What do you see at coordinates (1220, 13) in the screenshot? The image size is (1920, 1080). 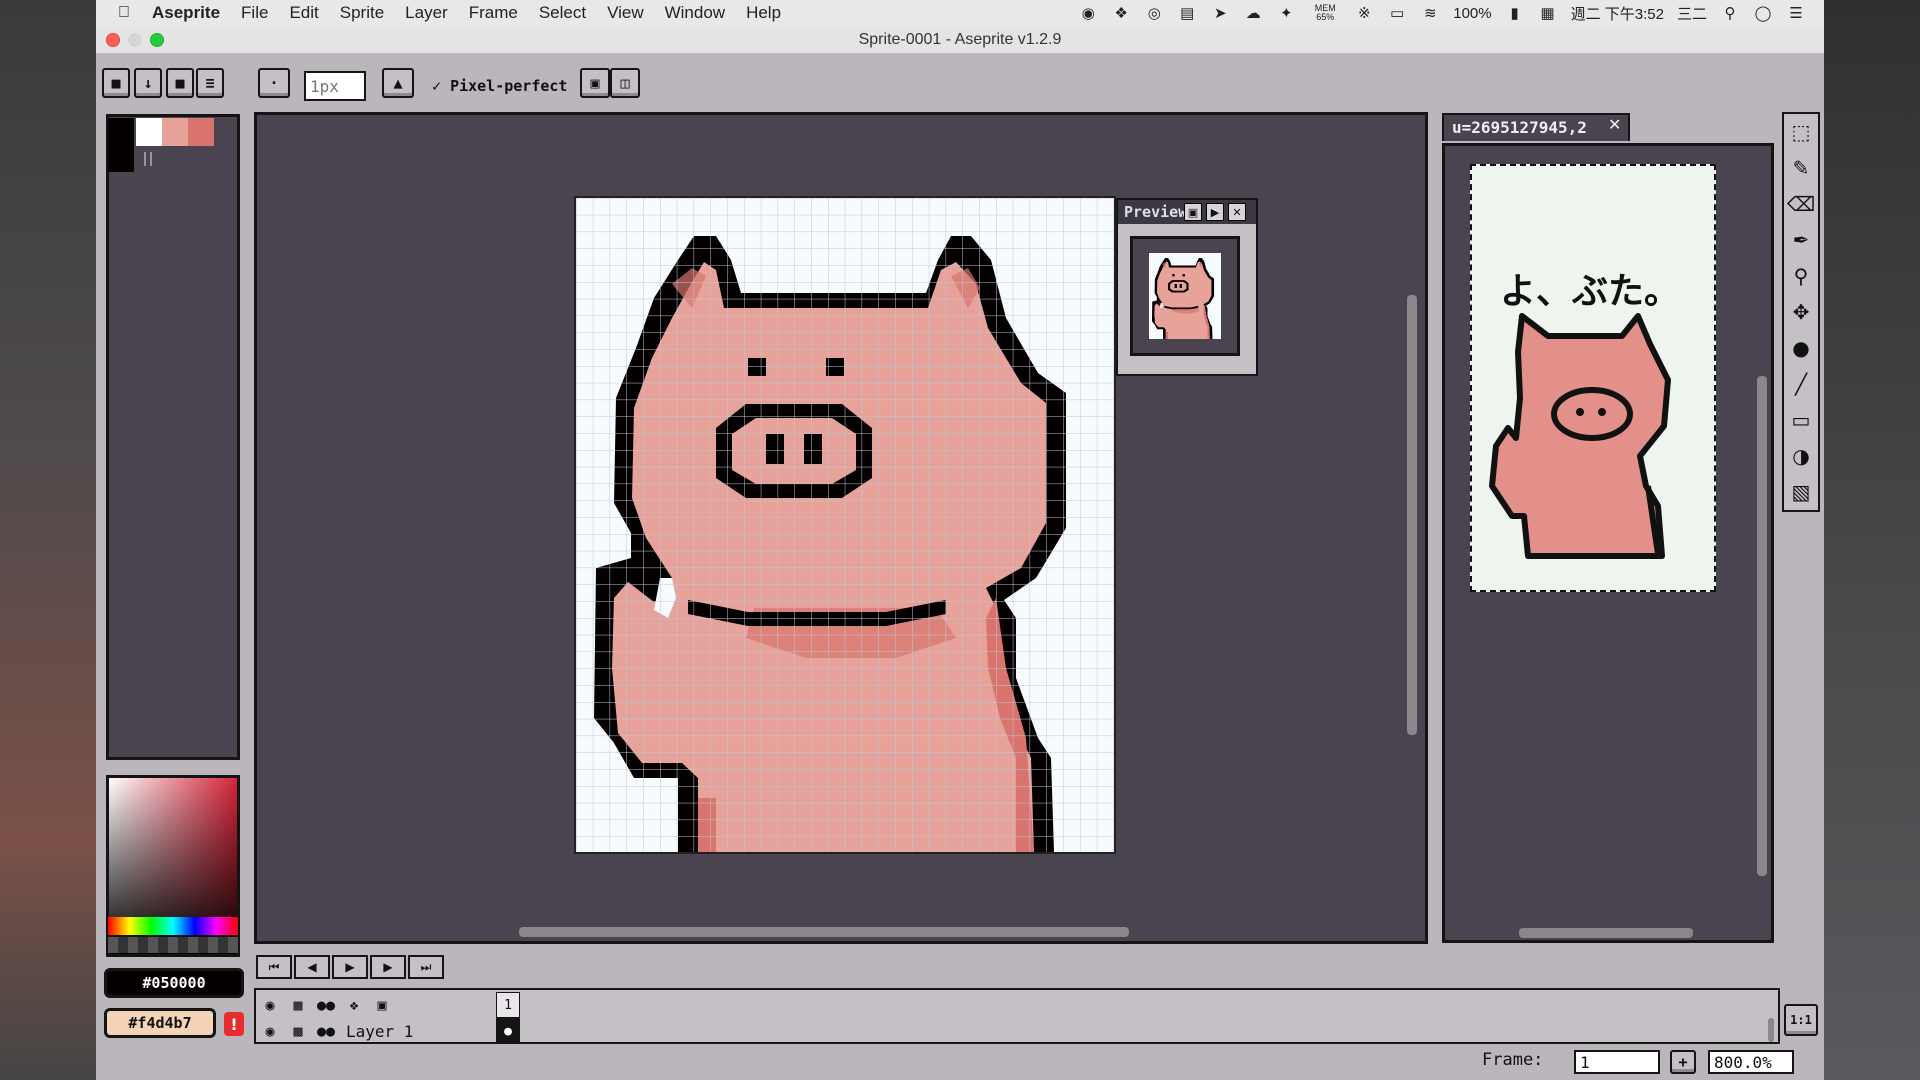 I see `send-icon: ➤` at bounding box center [1220, 13].